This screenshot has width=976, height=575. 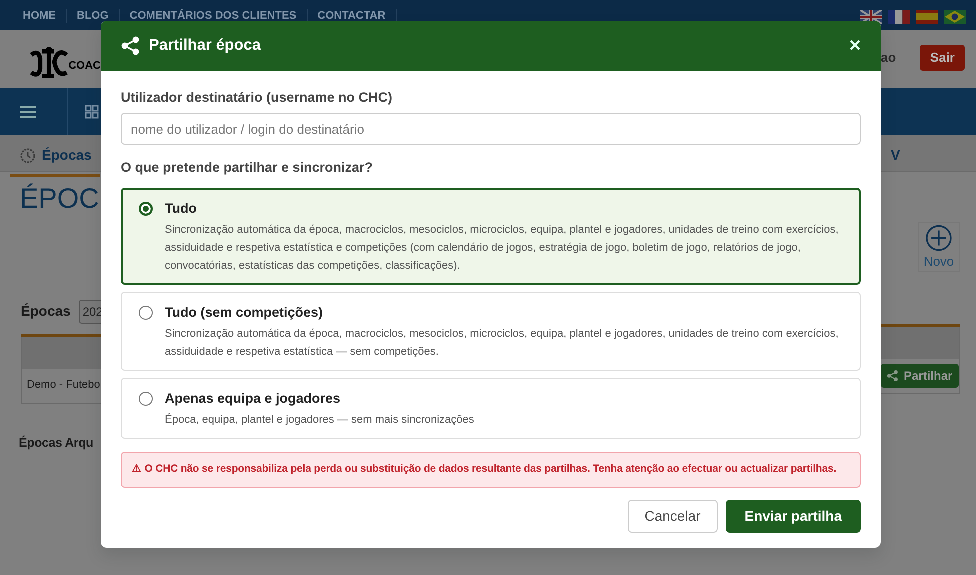 What do you see at coordinates (942, 58) in the screenshot?
I see `logout-button: Sair` at bounding box center [942, 58].